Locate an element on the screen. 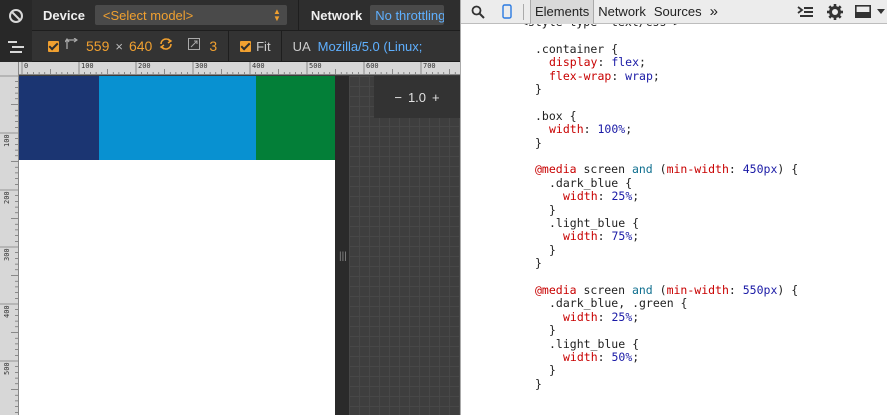 This screenshot has width=887, height=415. width-field: 559 is located at coordinates (97, 46).